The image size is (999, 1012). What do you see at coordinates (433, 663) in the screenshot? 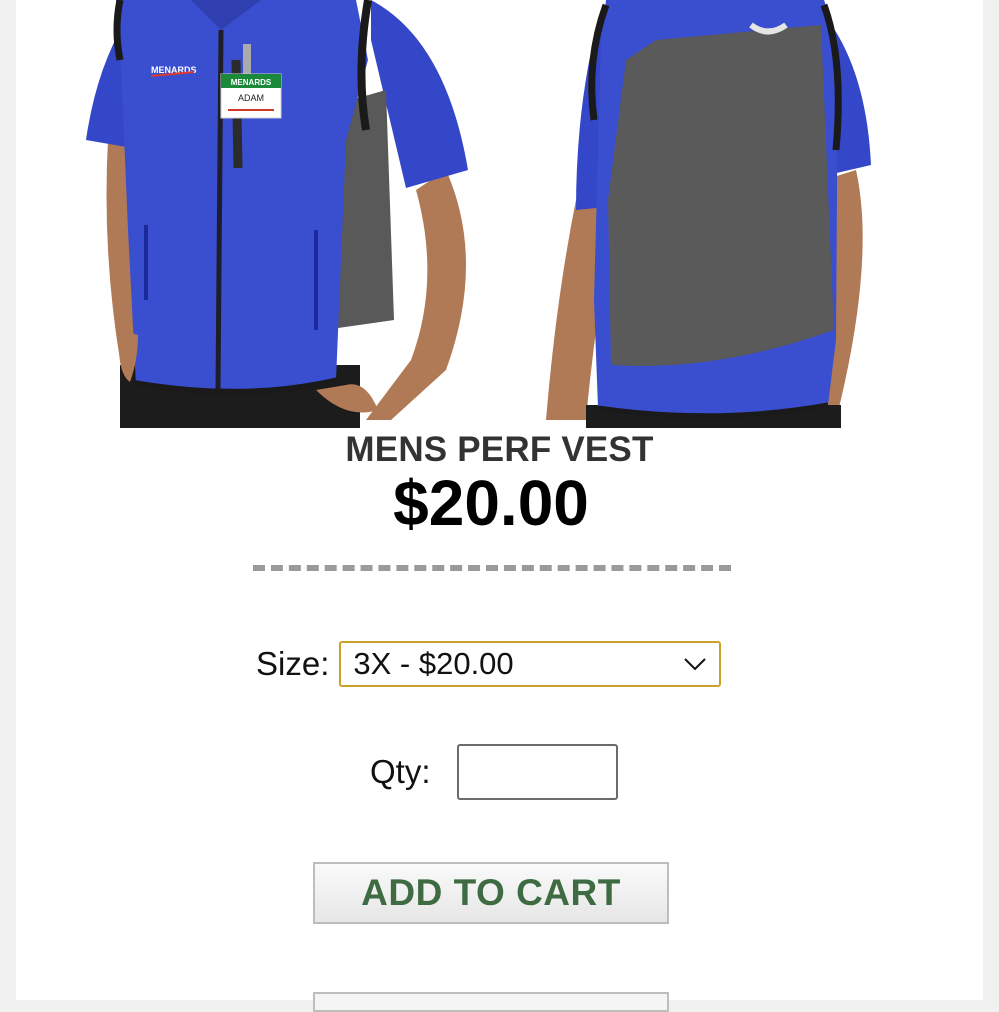
I see `size-selected-value: 3X - $20.00` at bounding box center [433, 663].